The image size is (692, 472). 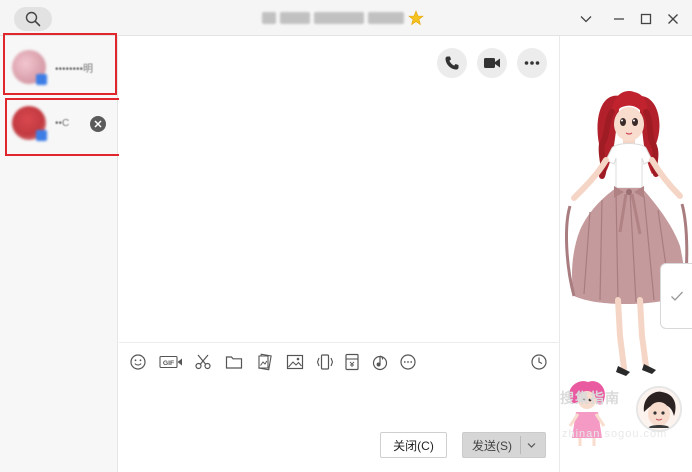 What do you see at coordinates (492, 445) in the screenshot?
I see `send-label: 发送(S)` at bounding box center [492, 445].